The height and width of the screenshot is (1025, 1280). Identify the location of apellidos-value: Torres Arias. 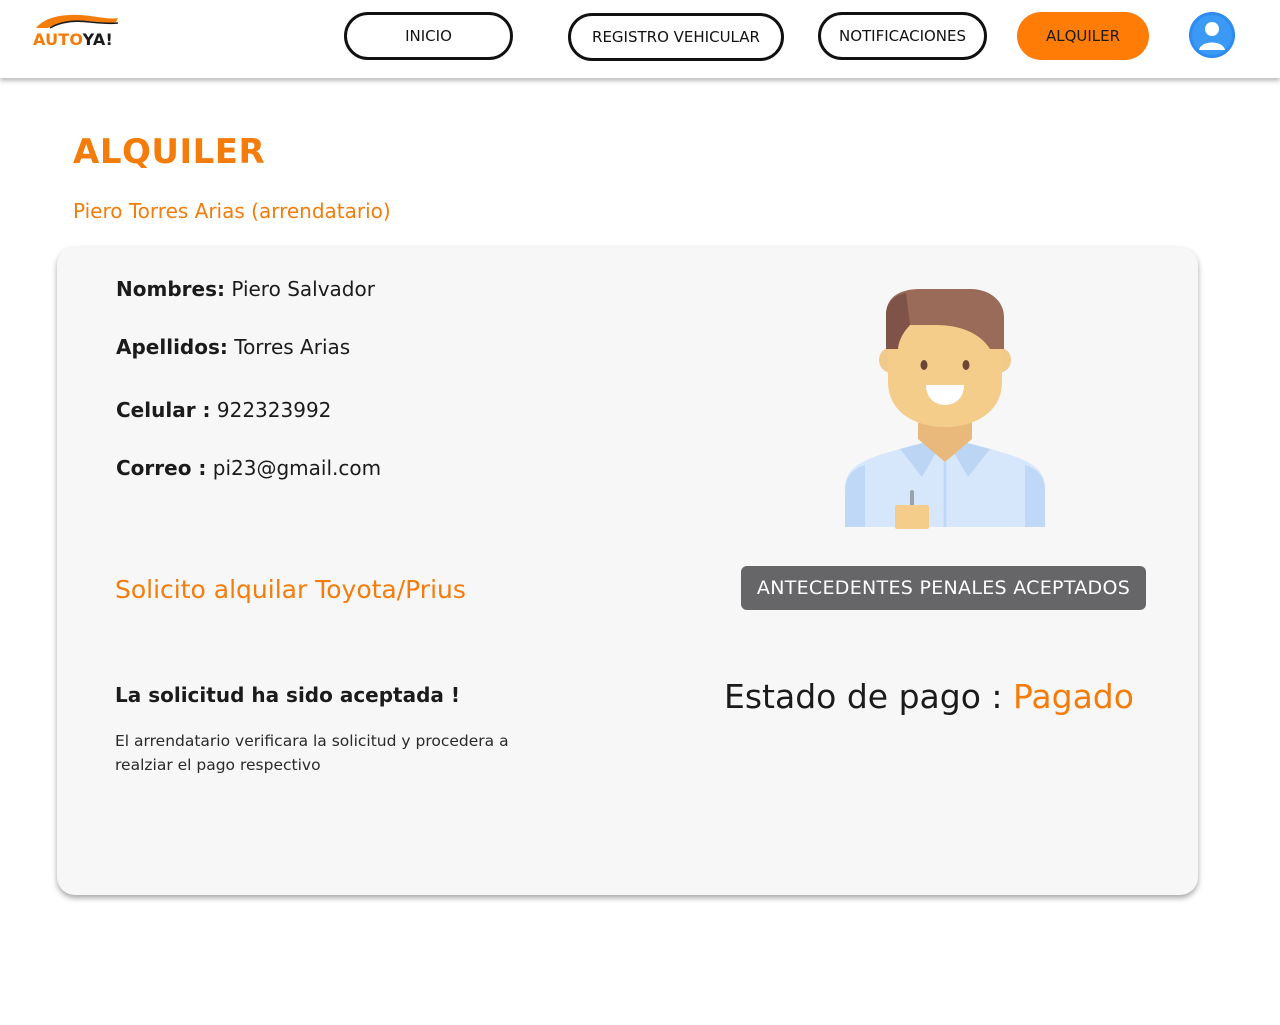
(292, 347).